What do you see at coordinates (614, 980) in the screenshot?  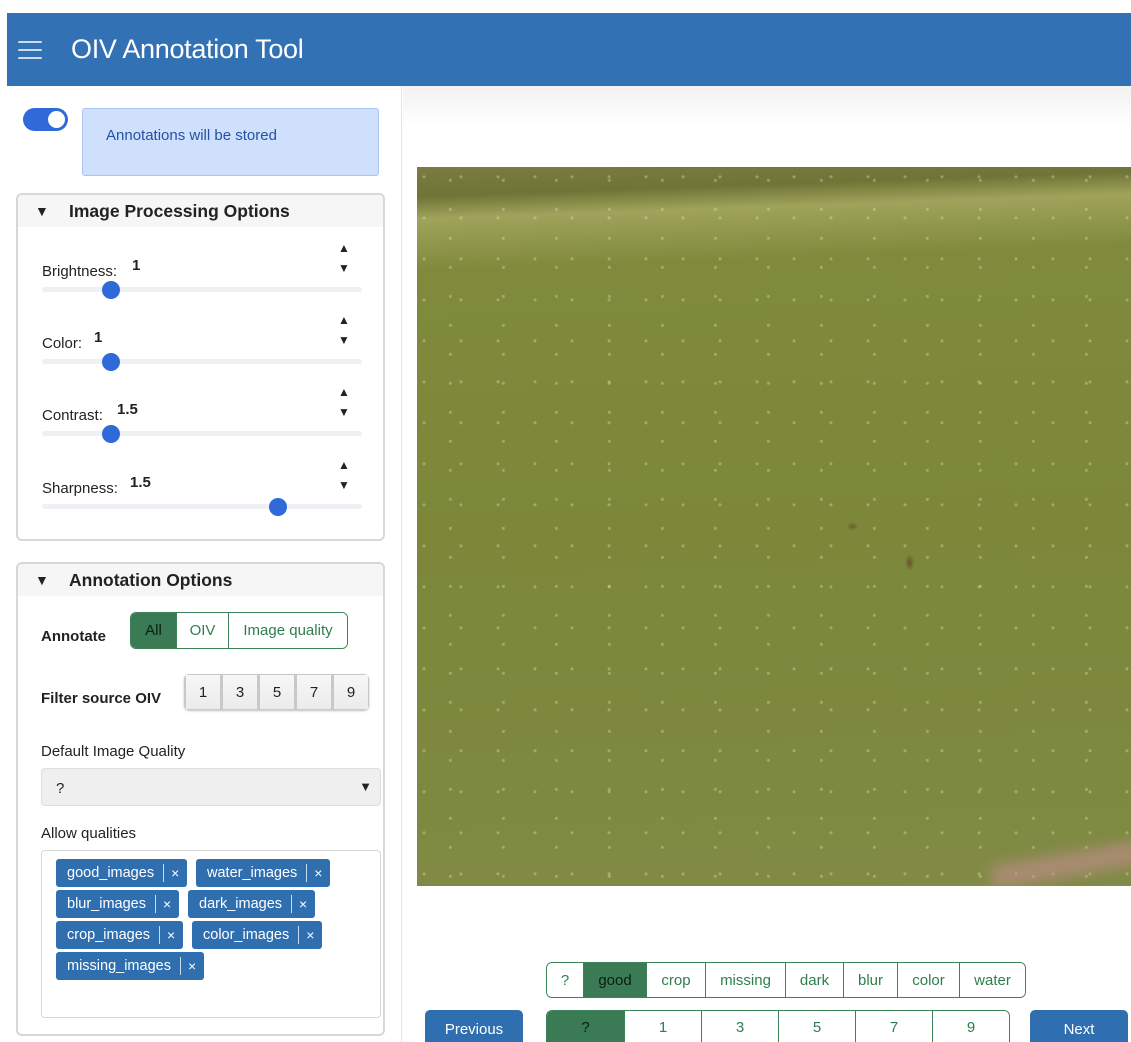 I see `quality-option-good: good` at bounding box center [614, 980].